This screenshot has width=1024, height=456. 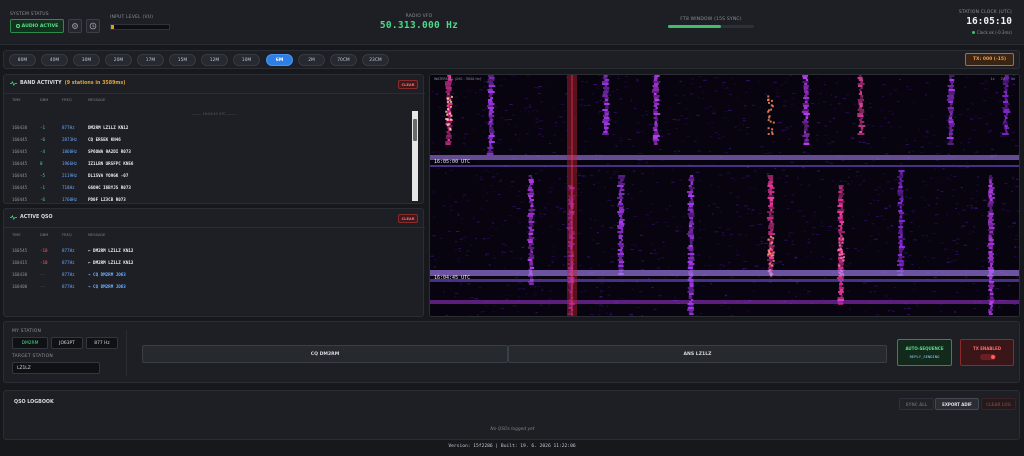 What do you see at coordinates (452, 162) in the screenshot?
I see `waterfall-timestamp: 16:05:00 UTC` at bounding box center [452, 162].